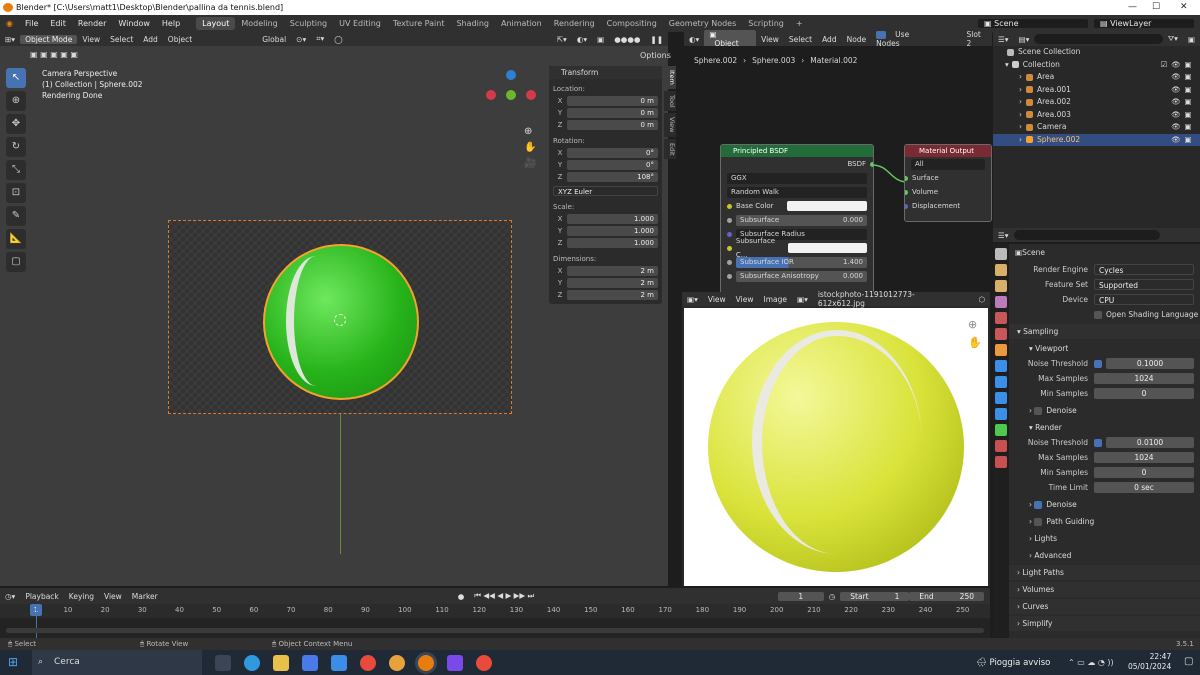 The image size is (1200, 675). Describe the element at coordinates (1098, 314) in the screenshot. I see `osl-checkbox` at that location.